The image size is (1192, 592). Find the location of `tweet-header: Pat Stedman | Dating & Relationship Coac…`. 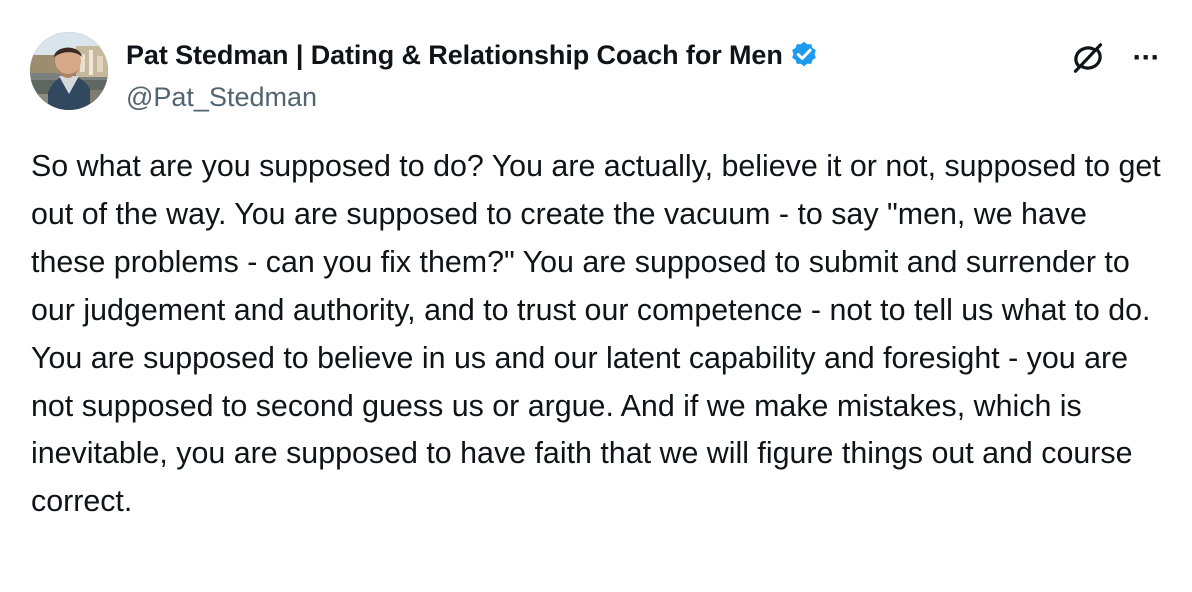

tweet-header: Pat Stedman | Dating & Relationship Coac… is located at coordinates (600, 74).